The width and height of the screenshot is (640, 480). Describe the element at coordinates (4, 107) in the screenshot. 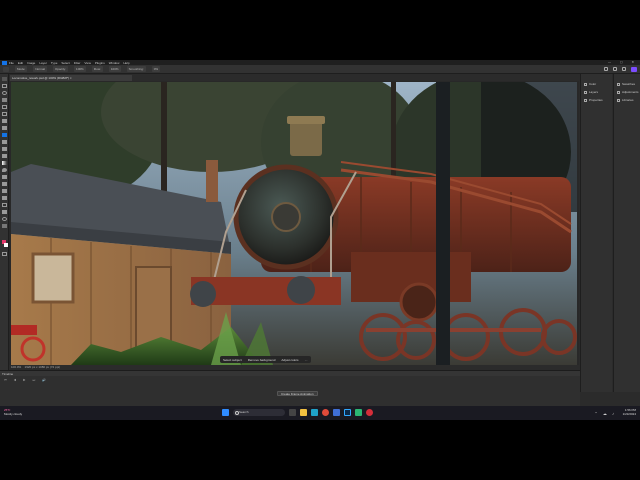

I see `crop-tool-icon` at that location.